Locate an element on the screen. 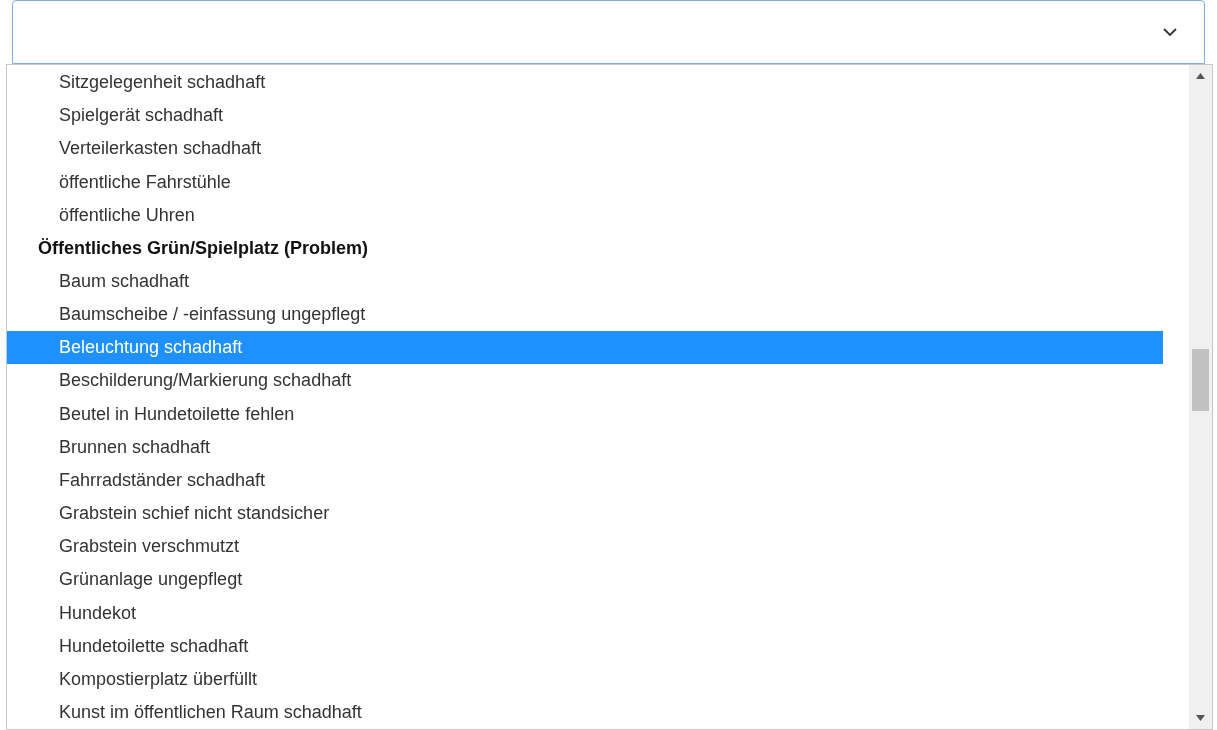 This screenshot has width=1217, height=730. option-item: Beschilderung/Markierung schadhaft is located at coordinates (585, 381).